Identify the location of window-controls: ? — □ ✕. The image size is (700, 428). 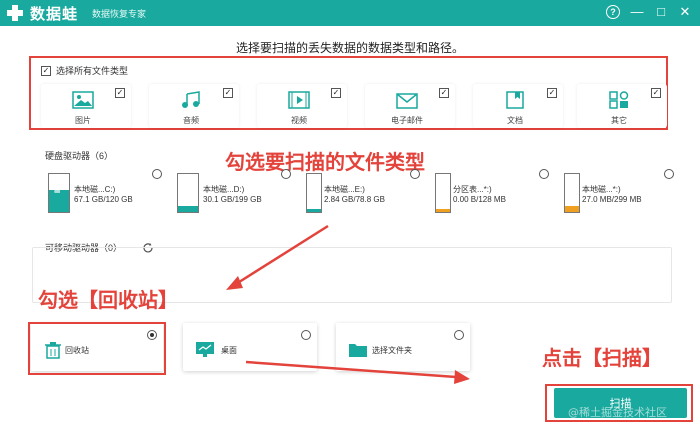
(649, 12).